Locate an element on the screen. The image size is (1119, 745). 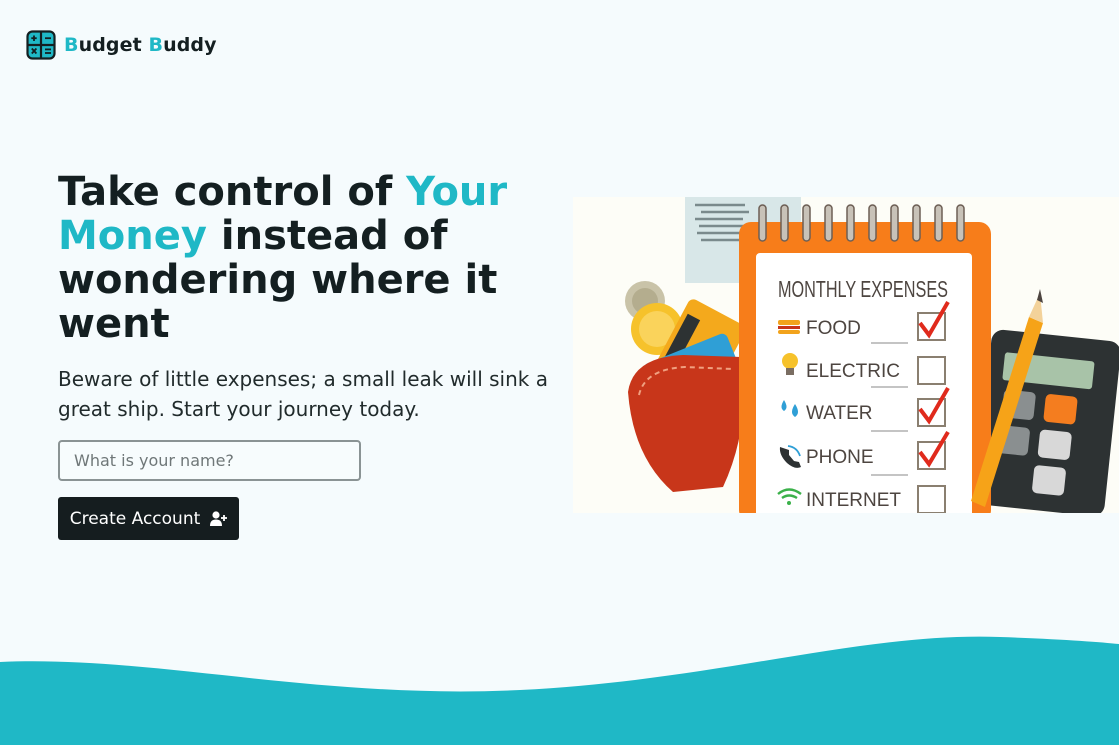
create-account-button: Create Account is located at coordinates (148, 518).